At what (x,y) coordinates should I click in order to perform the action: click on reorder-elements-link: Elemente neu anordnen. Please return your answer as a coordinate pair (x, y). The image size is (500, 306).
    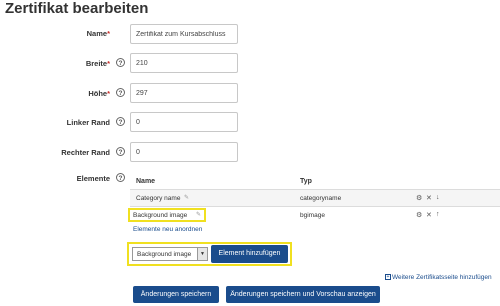
    Looking at the image, I should click on (167, 229).